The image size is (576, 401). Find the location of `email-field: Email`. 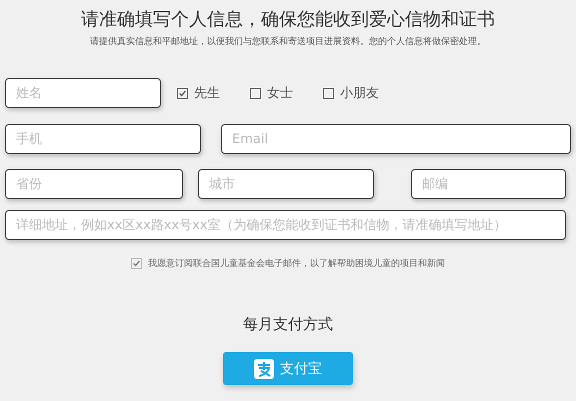

email-field: Email is located at coordinates (396, 139).